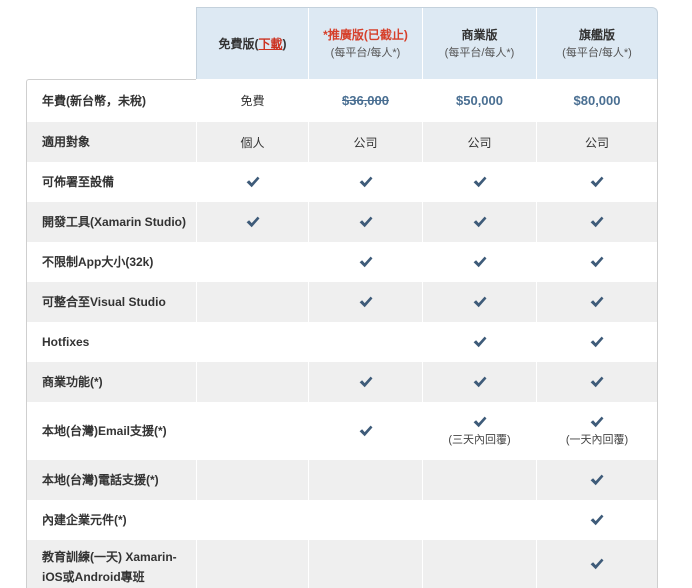  Describe the element at coordinates (596, 43) in the screenshot. I see `plan-header-enterprise: 旗艦版 (每平台/每人*)` at that location.